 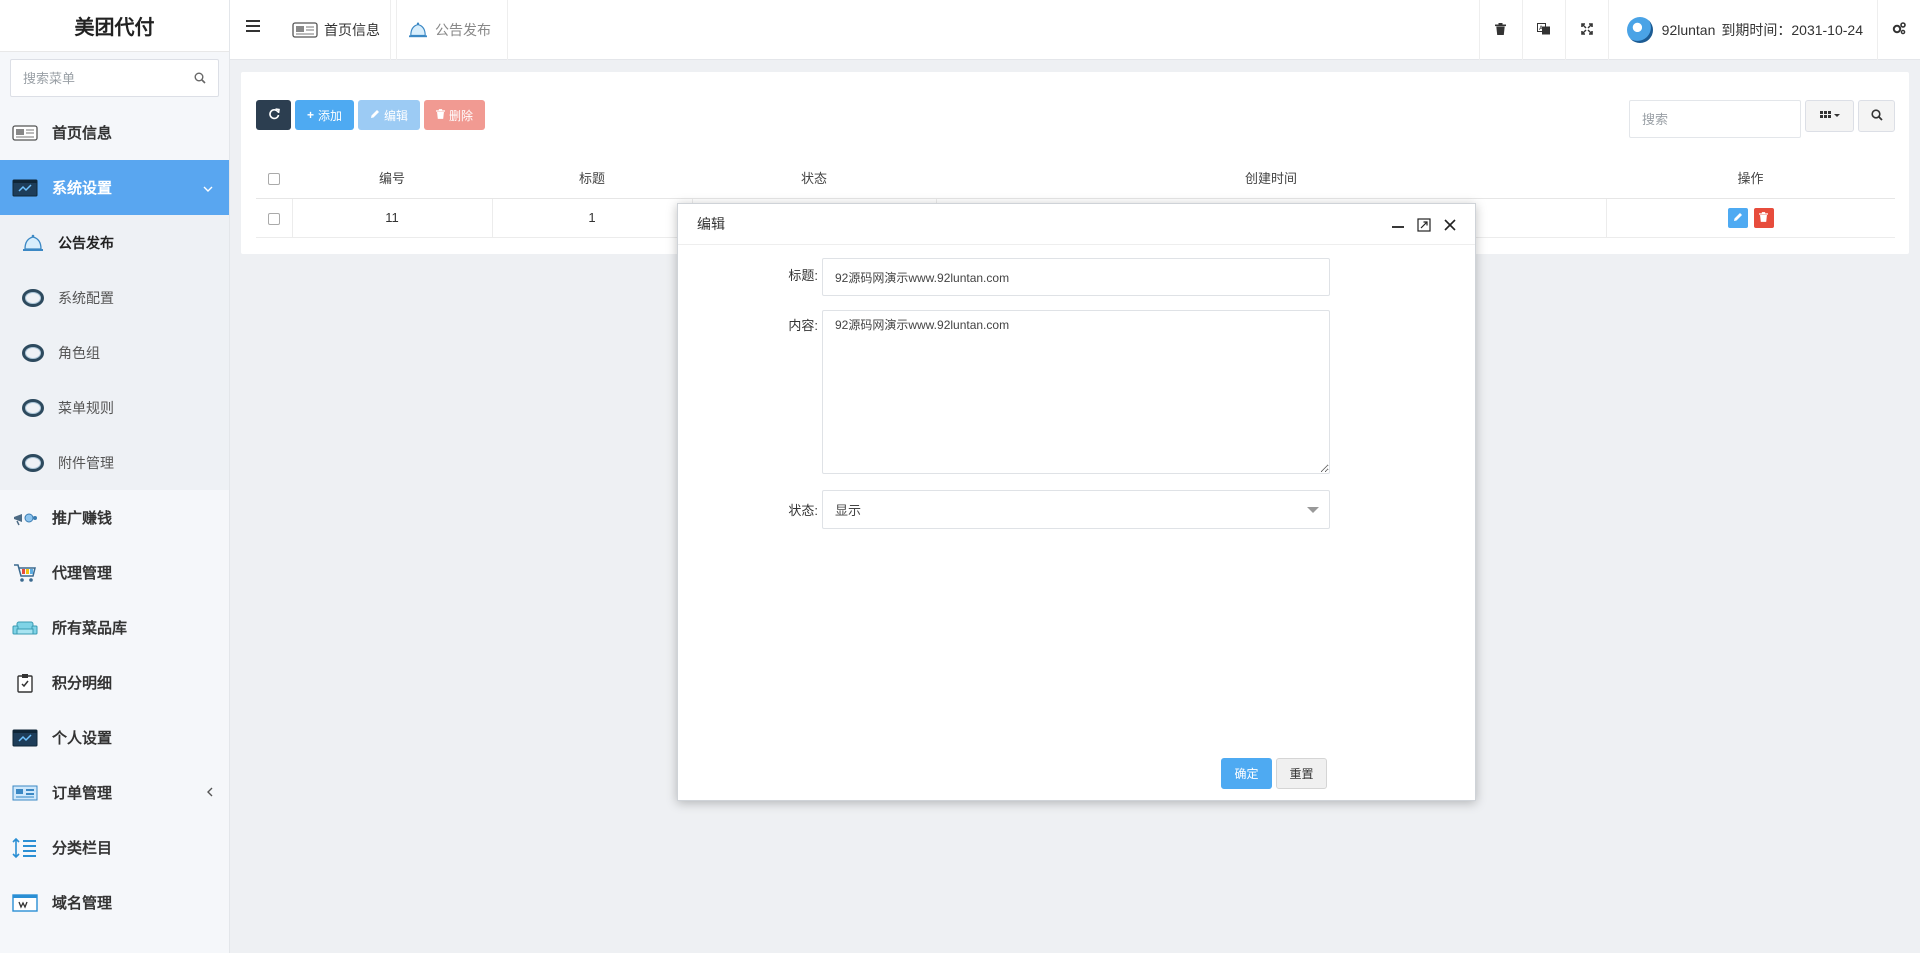 I want to click on sidebar-item-label: 个人设置, so click(x=82, y=738).